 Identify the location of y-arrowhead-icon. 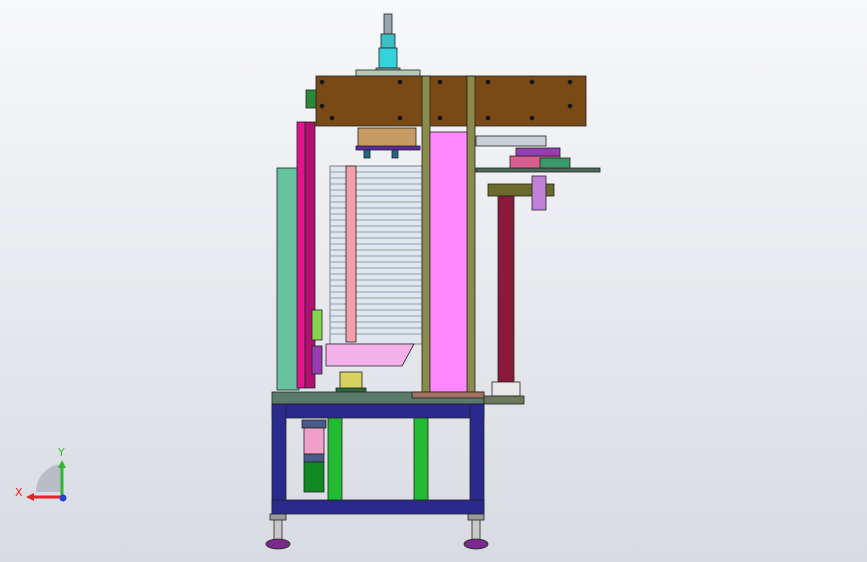
(62, 464).